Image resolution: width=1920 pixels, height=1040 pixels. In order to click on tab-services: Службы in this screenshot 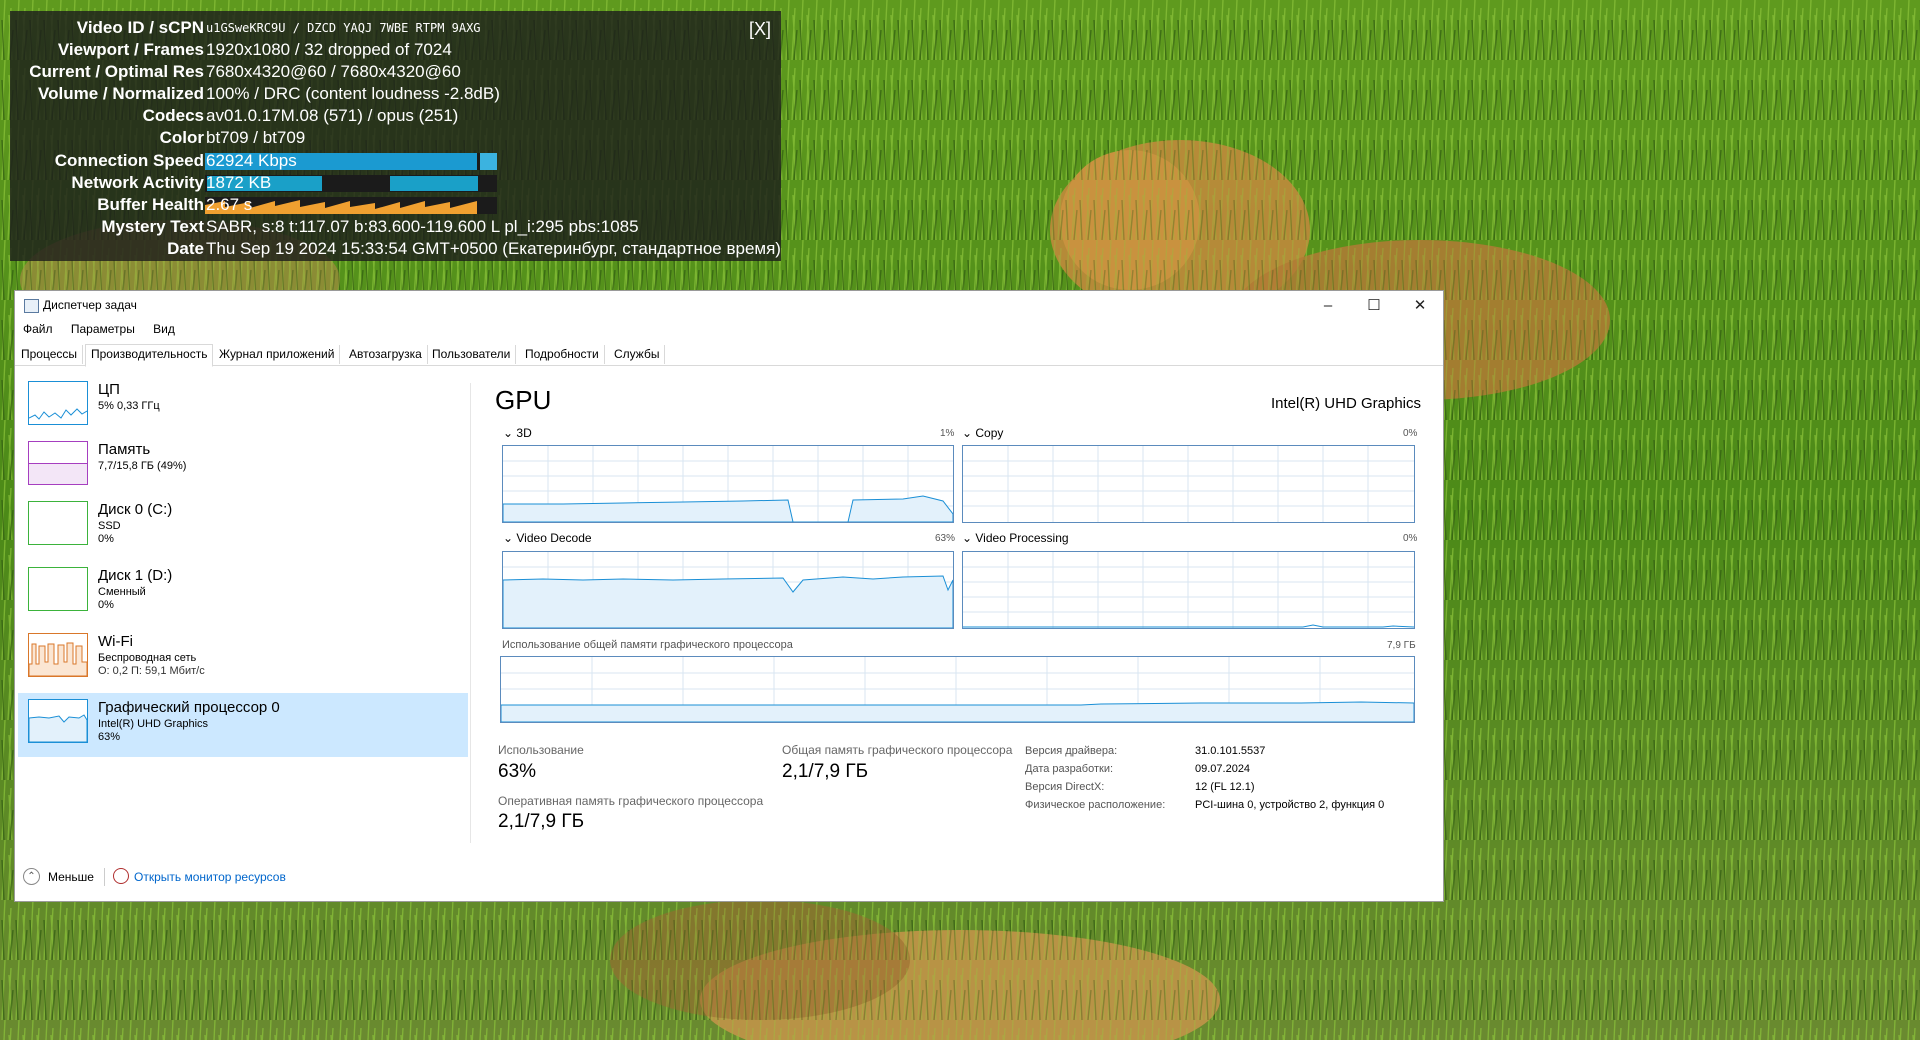, I will do `click(637, 354)`.